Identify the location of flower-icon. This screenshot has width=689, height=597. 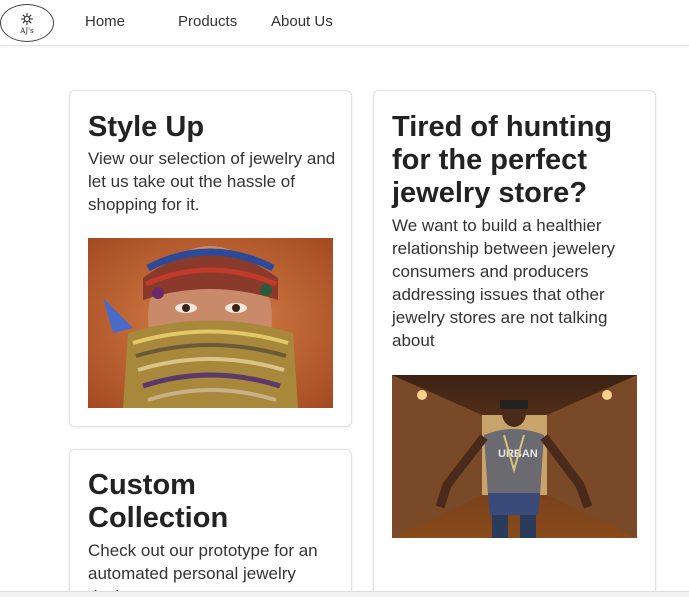
(27, 18).